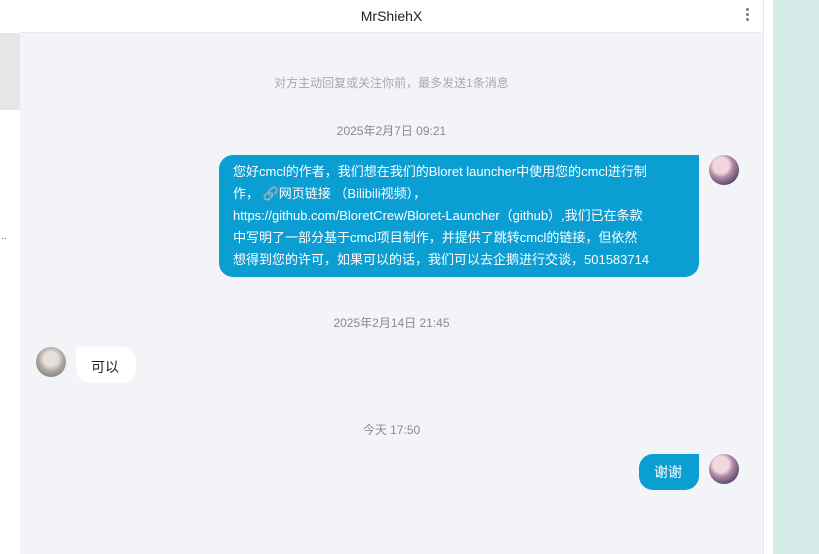 The height and width of the screenshot is (554, 819). Describe the element at coordinates (4, 236) in the screenshot. I see `truncated-text: ..` at that location.